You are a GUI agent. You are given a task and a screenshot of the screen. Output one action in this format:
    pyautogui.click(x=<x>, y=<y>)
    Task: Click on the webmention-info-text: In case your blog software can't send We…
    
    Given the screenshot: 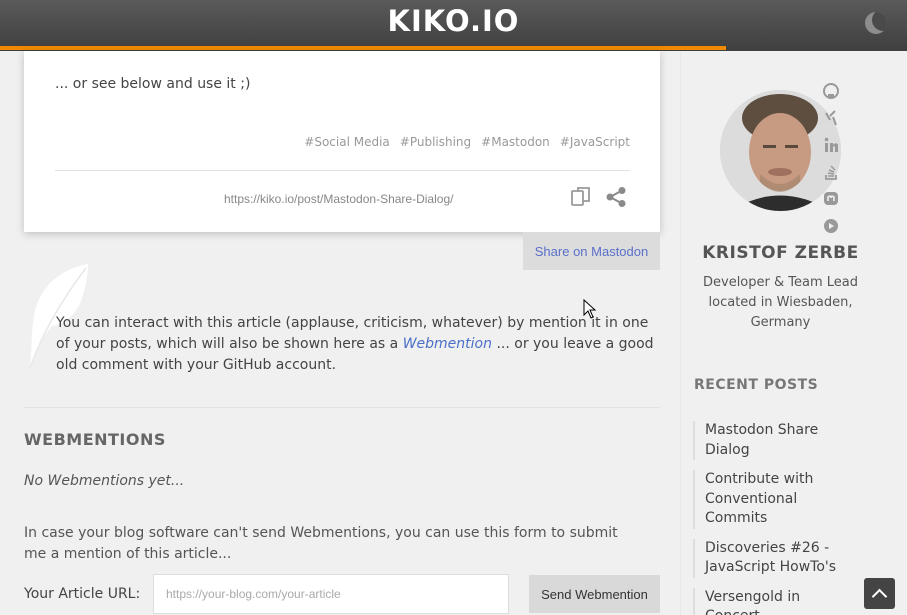 What is the action you would take?
    pyautogui.click(x=321, y=543)
    